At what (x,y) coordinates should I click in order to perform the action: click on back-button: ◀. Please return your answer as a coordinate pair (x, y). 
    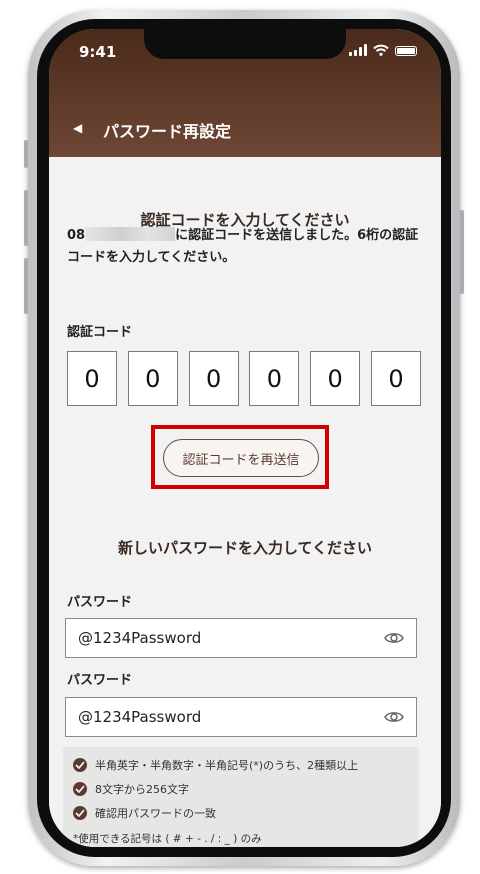
    Looking at the image, I should click on (77, 128).